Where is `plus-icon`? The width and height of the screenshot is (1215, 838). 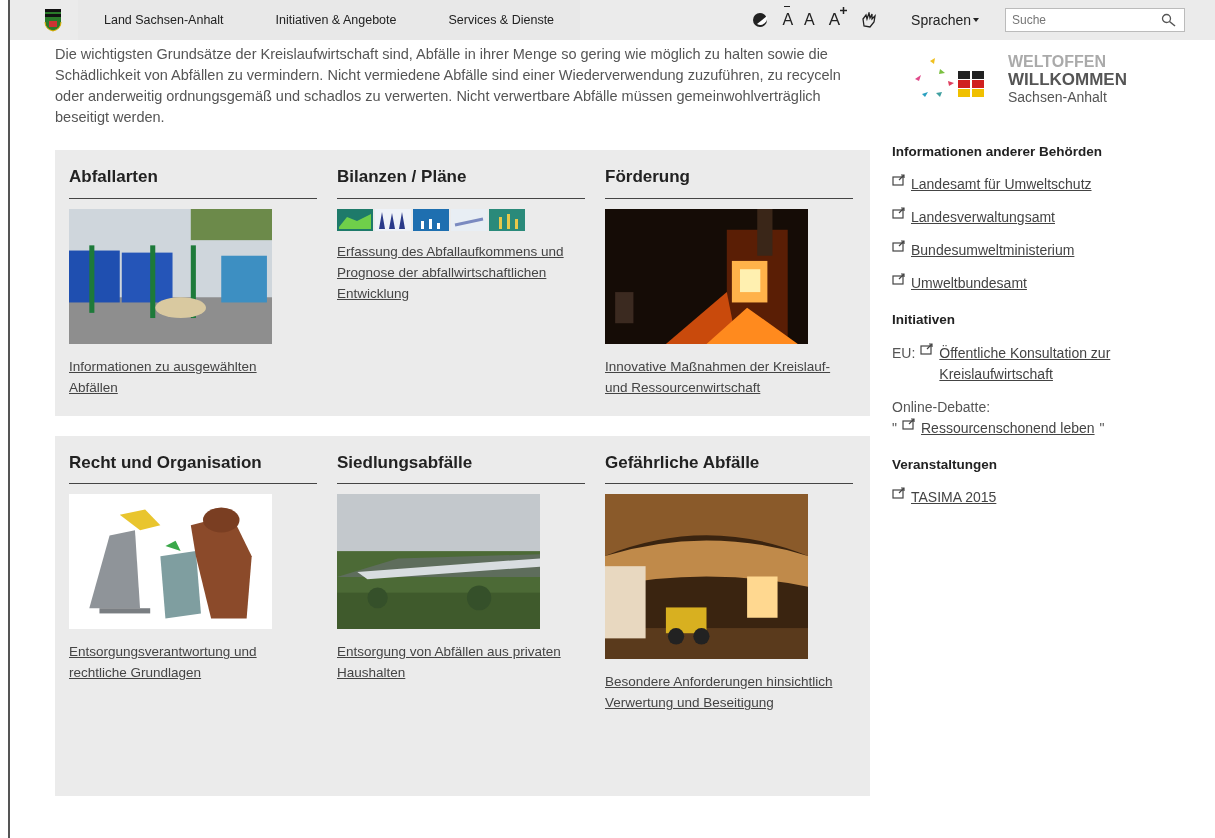 plus-icon is located at coordinates (844, 11).